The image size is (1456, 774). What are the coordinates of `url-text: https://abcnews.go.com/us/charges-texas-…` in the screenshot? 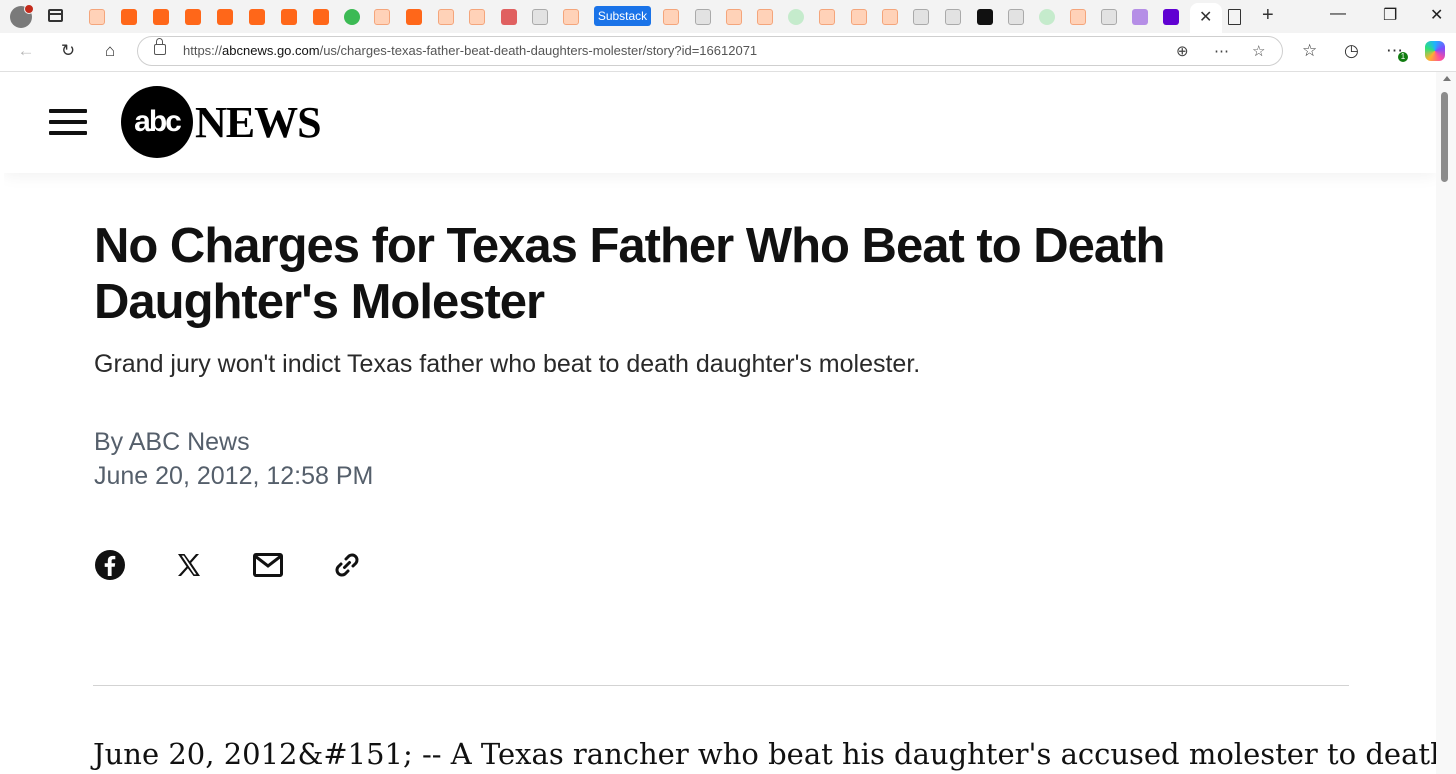 It's located at (470, 50).